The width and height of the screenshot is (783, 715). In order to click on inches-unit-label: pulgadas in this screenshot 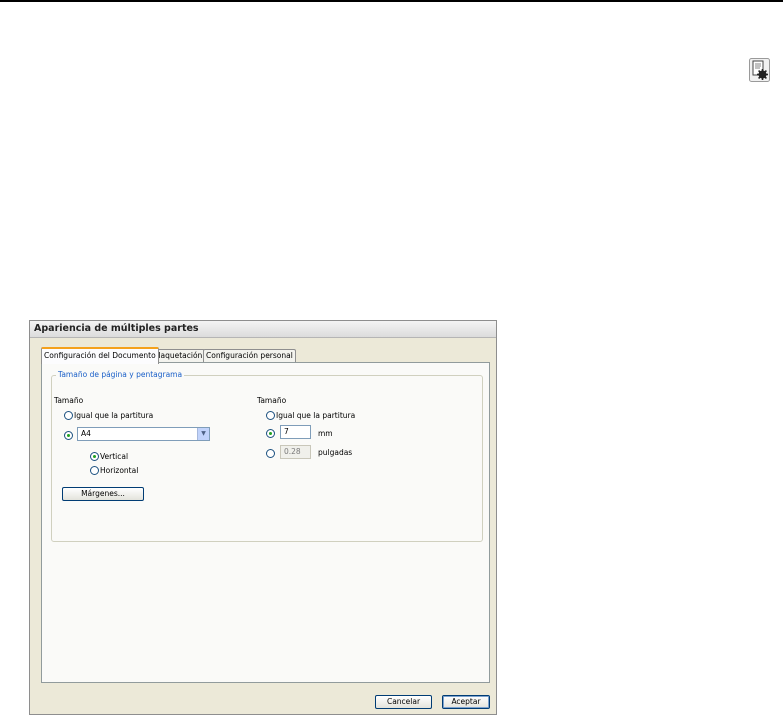, I will do `click(335, 452)`.